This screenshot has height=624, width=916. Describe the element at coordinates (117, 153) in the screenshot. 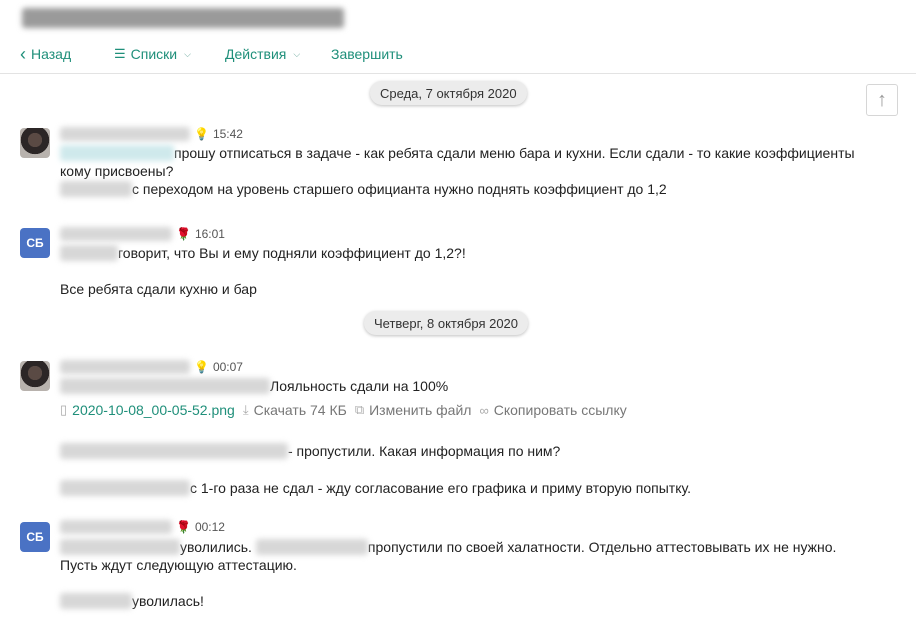

I see `mention-redacted` at that location.